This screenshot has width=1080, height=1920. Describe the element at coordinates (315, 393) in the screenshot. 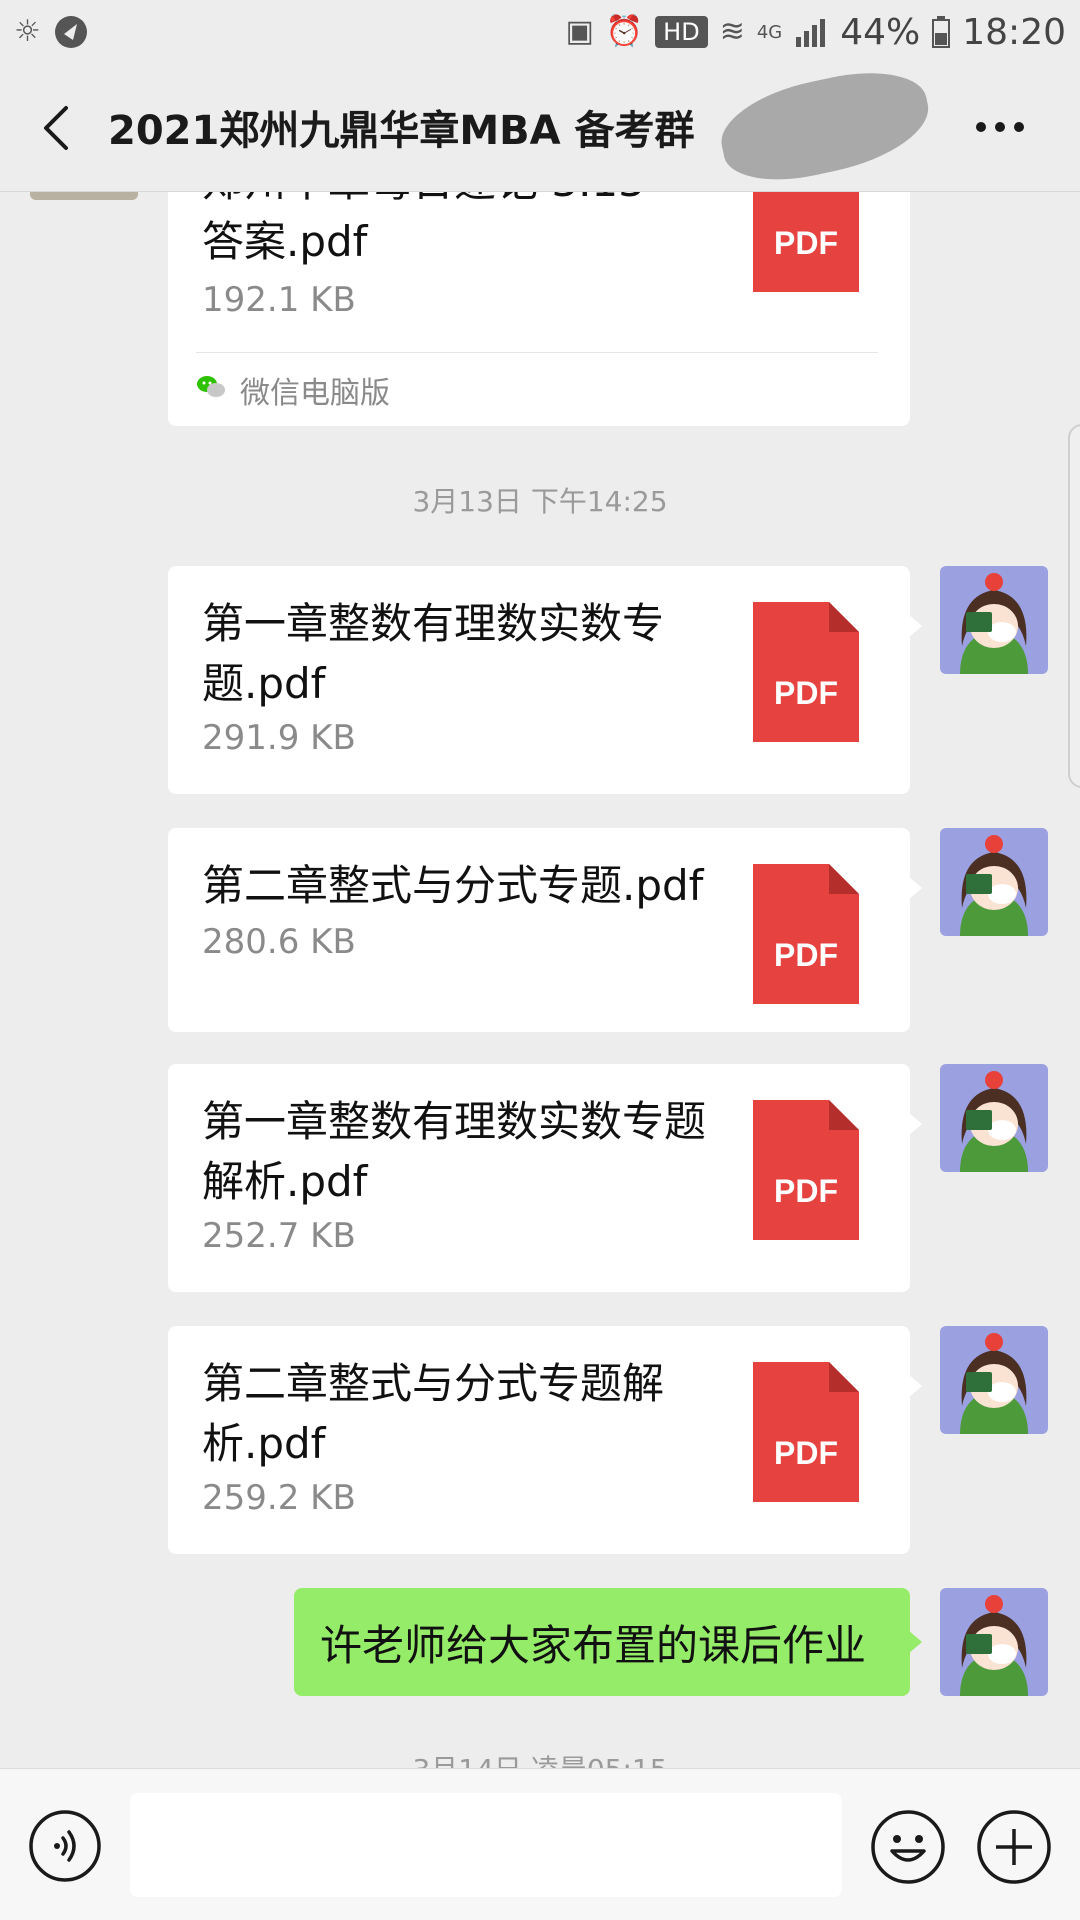

I see `source-label: 微信电脑版` at that location.